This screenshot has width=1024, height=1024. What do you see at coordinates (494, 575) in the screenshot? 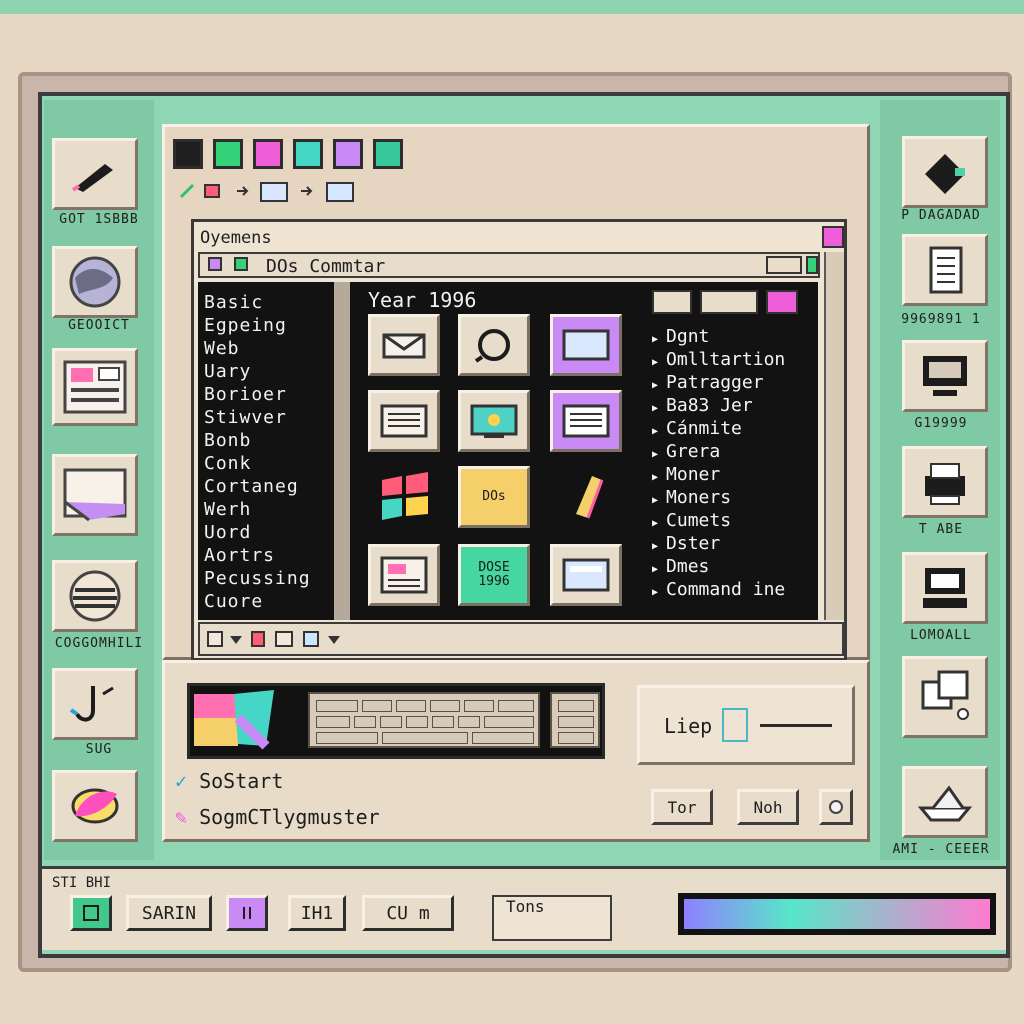
I see `app-tile-dos-badge: DOSE 1996` at bounding box center [494, 575].